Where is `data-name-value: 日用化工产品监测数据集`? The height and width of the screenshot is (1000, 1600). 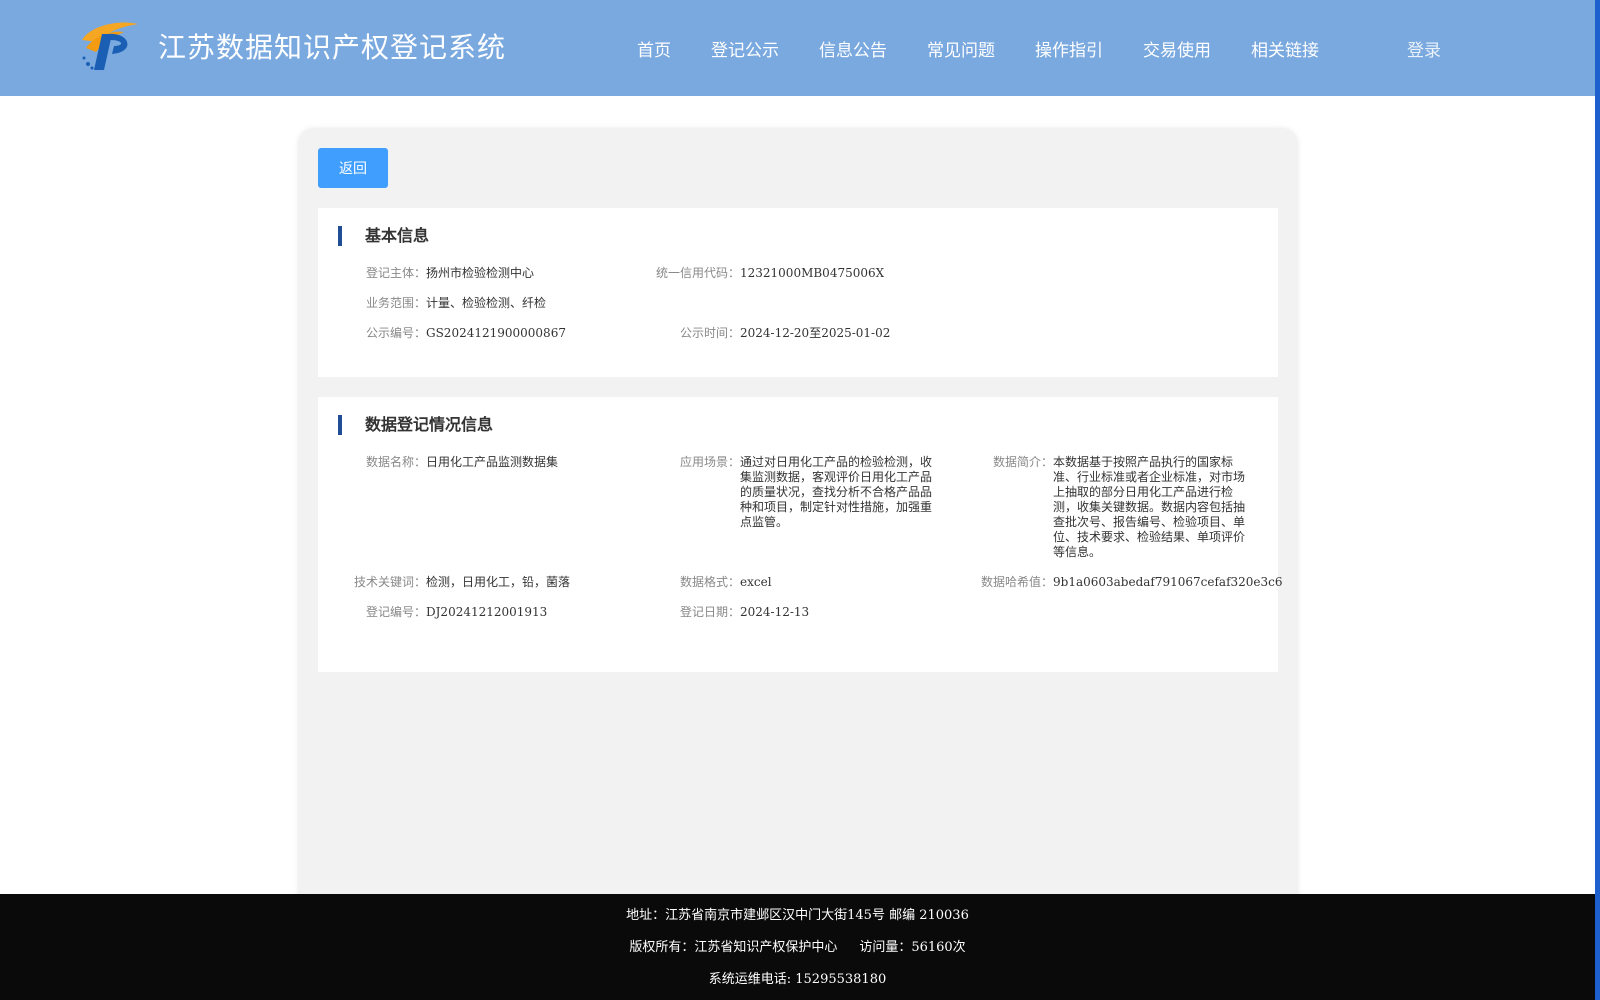
data-name-value: 日用化工产品监测数据集 is located at coordinates (492, 462).